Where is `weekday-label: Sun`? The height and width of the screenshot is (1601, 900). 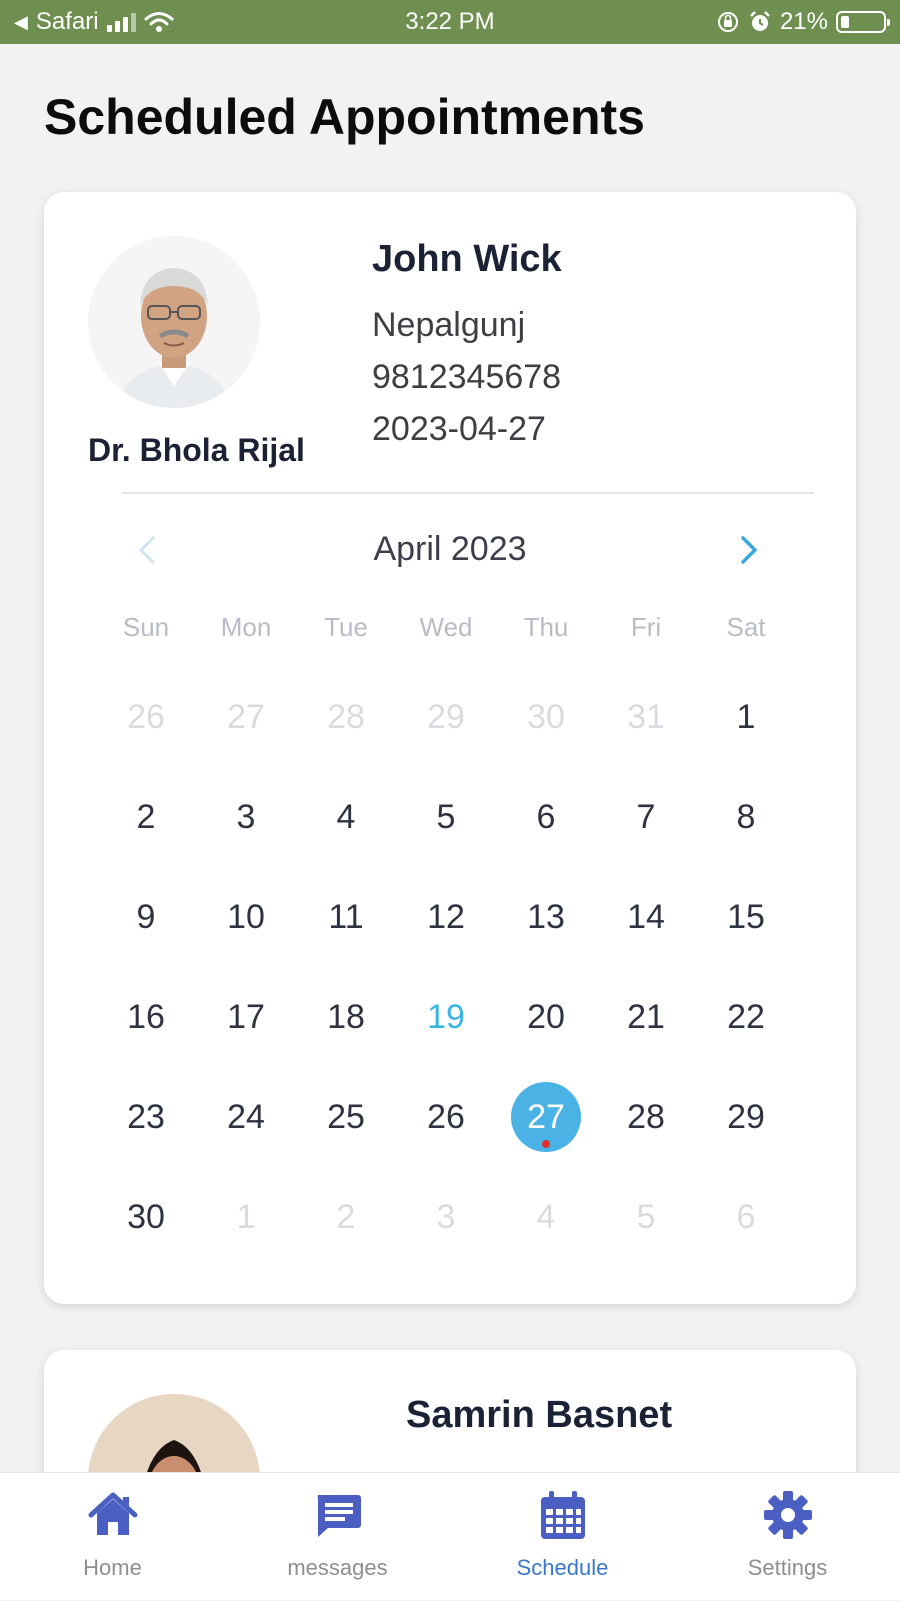 weekday-label: Sun is located at coordinates (146, 627).